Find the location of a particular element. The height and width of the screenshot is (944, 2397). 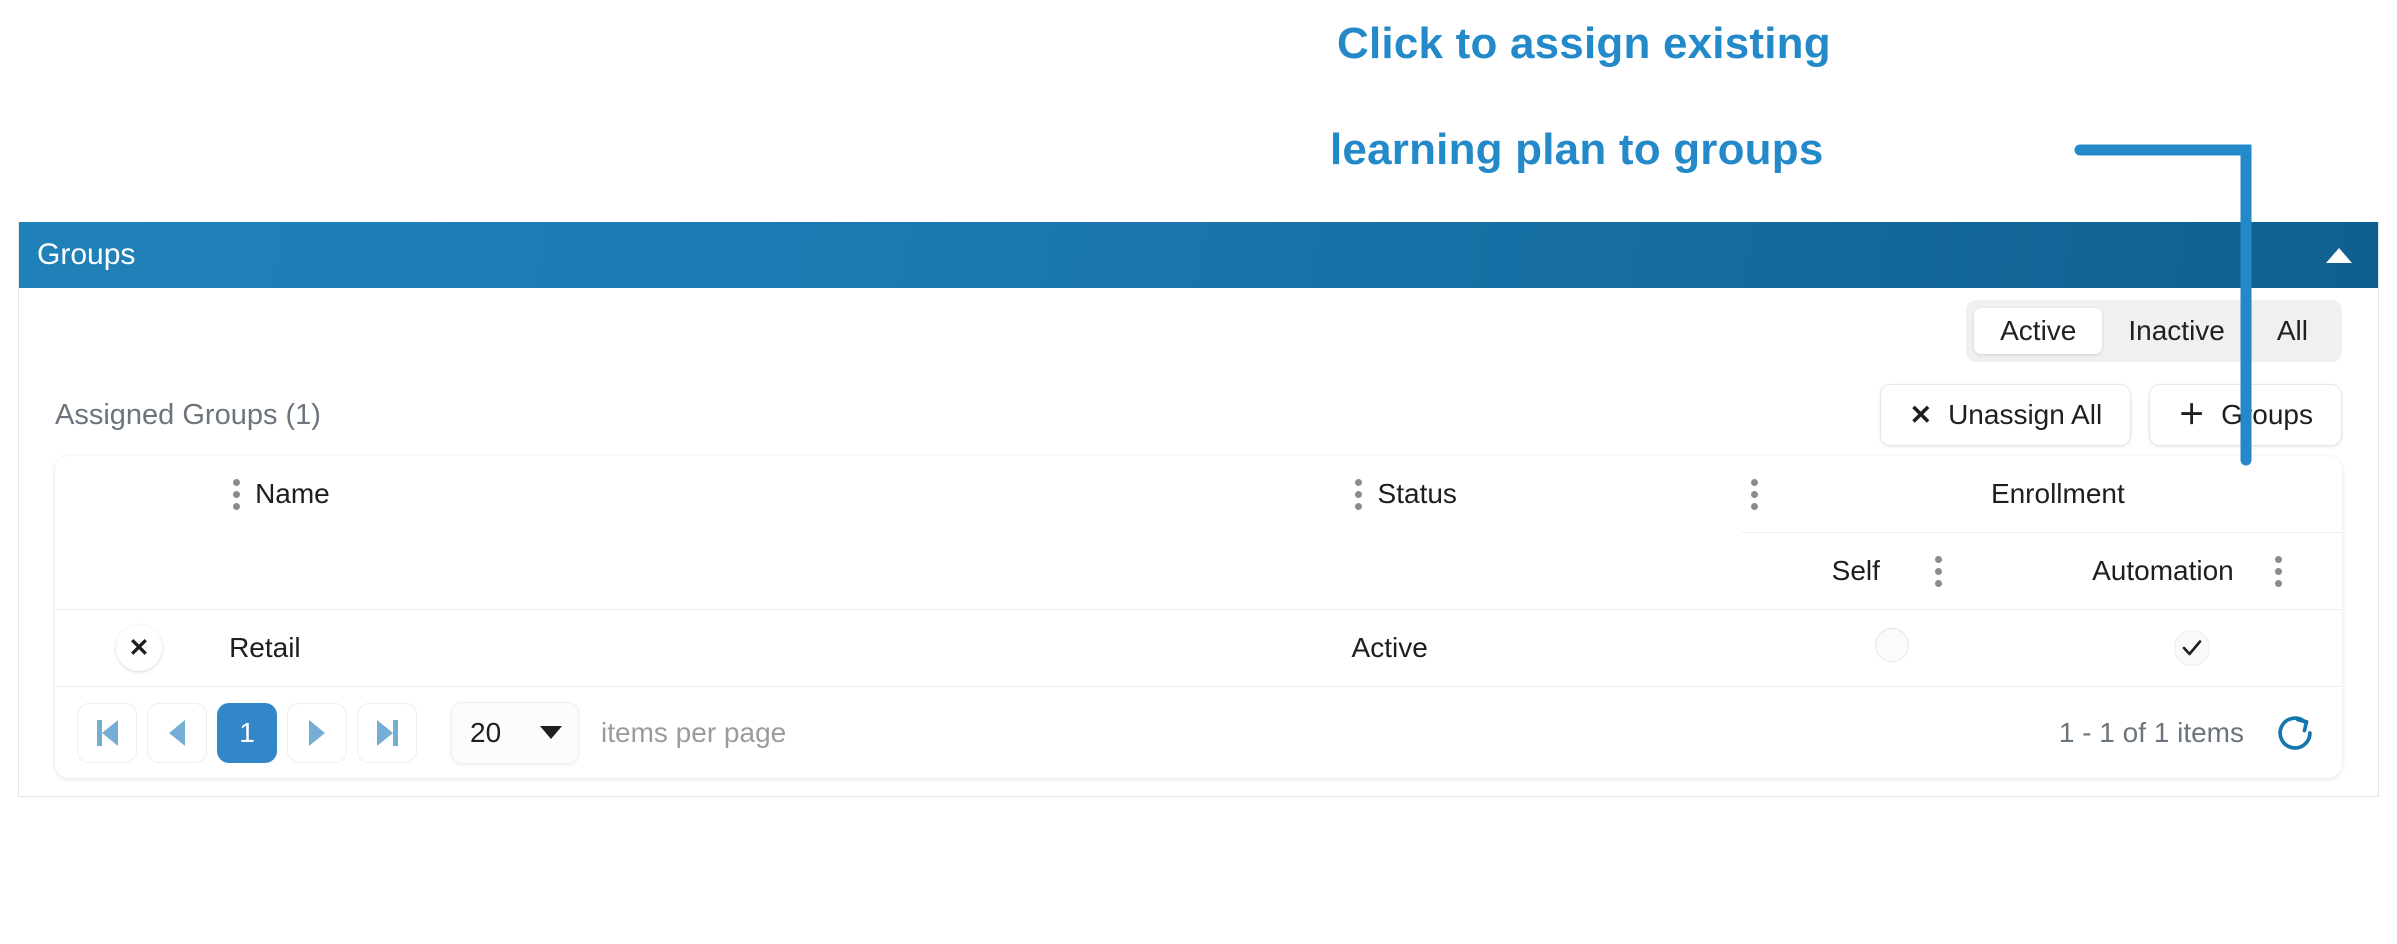

caret-up-icon is located at coordinates (2339, 255).